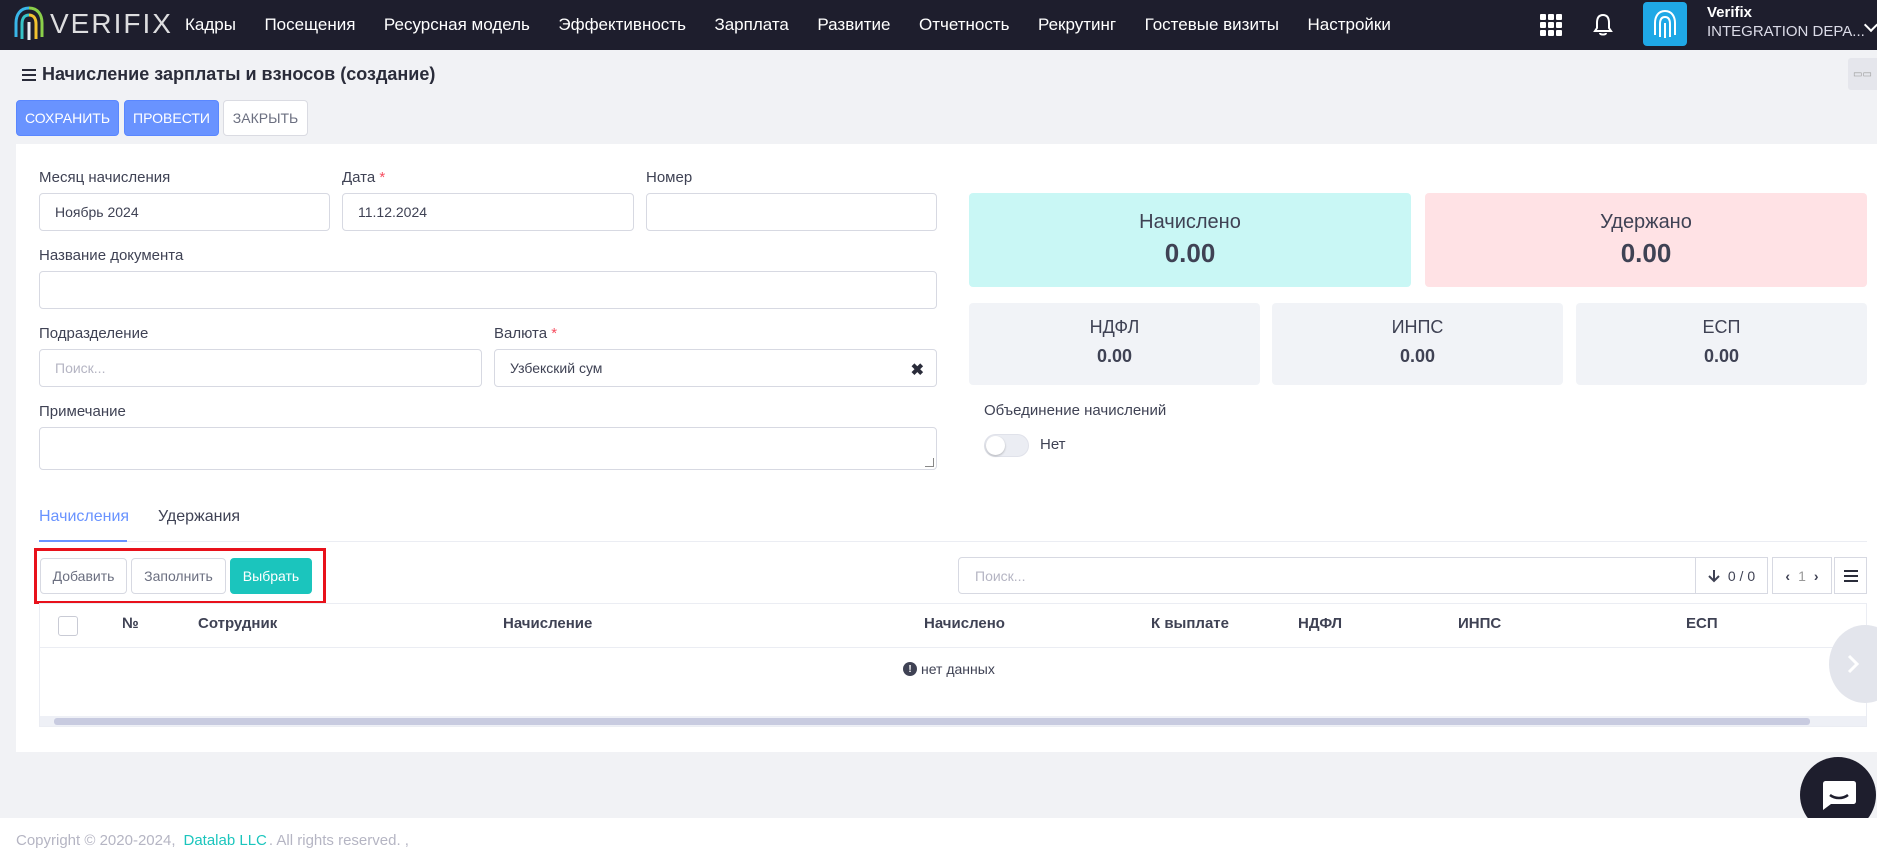  I want to click on nav-item-poseshcheniya: Посещения, so click(309, 25).